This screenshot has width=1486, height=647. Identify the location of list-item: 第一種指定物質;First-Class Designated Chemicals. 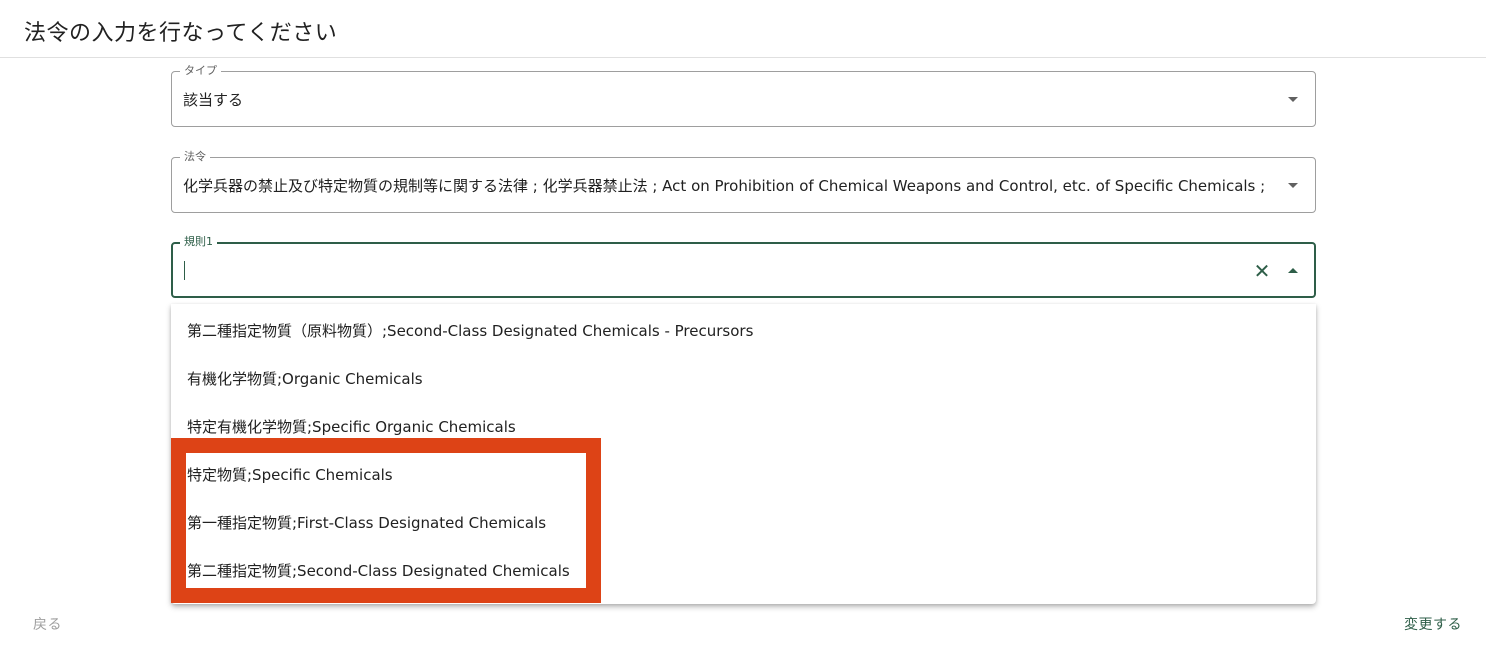
(737, 523).